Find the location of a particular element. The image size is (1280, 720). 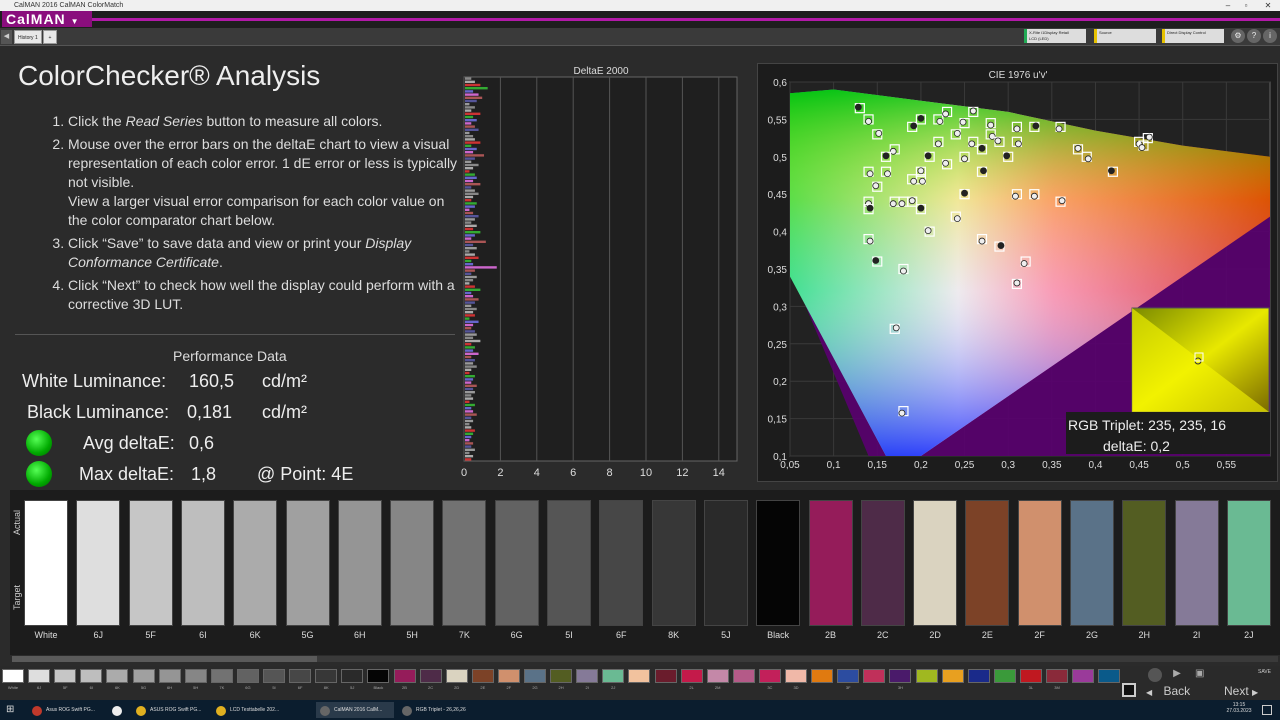

maximize-icon: ▫ is located at coordinates (1246, 5).